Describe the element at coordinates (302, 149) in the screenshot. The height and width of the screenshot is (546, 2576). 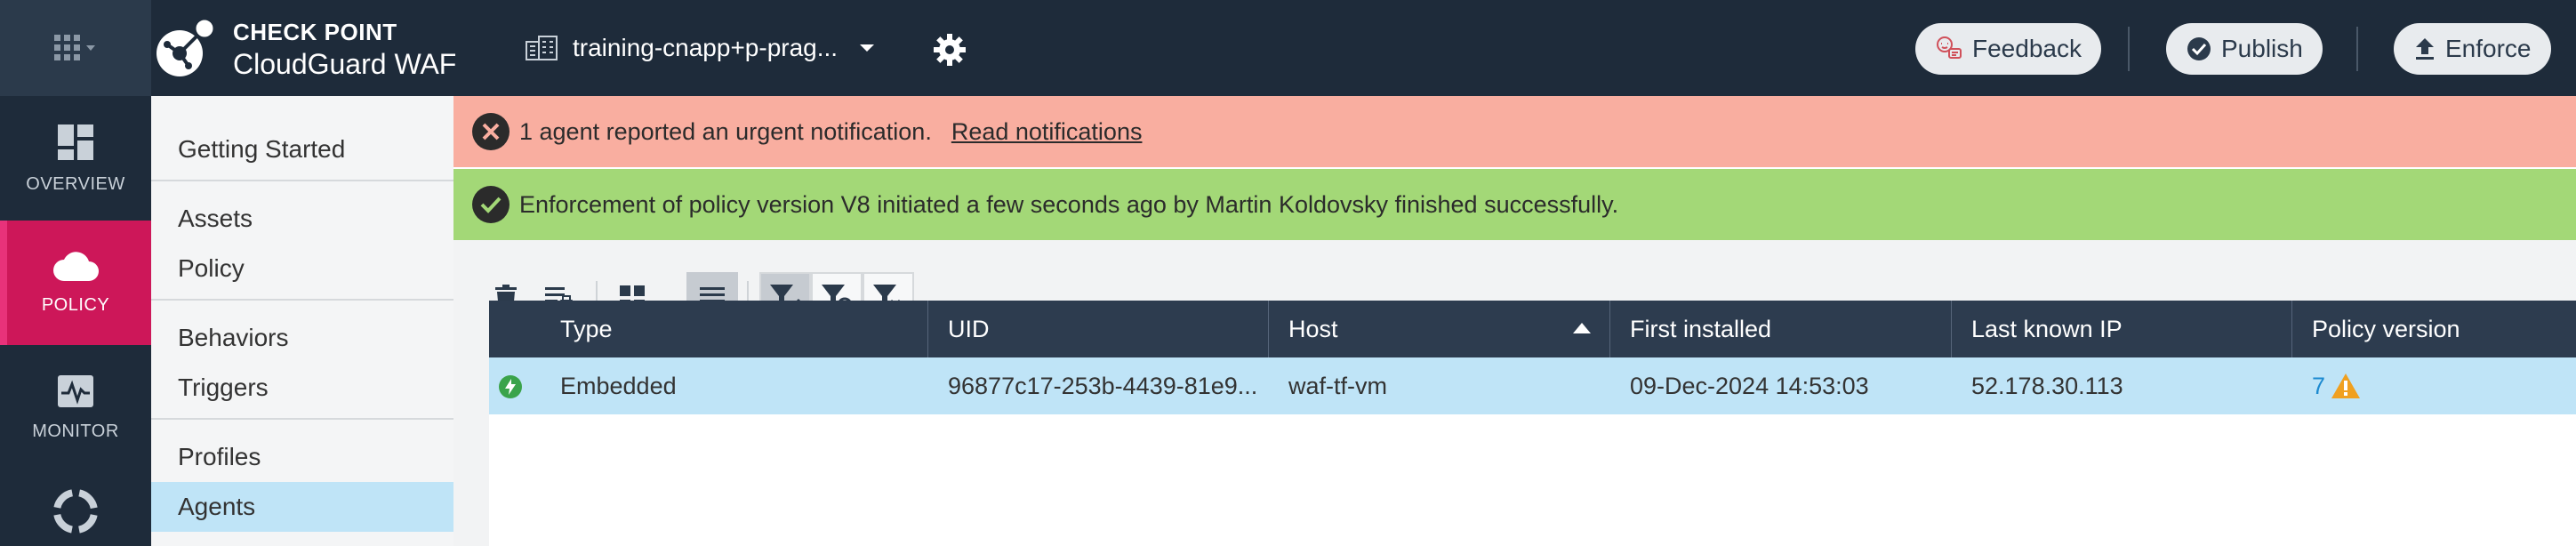
I see `sidenav-item-getting-started: Getting Started` at that location.